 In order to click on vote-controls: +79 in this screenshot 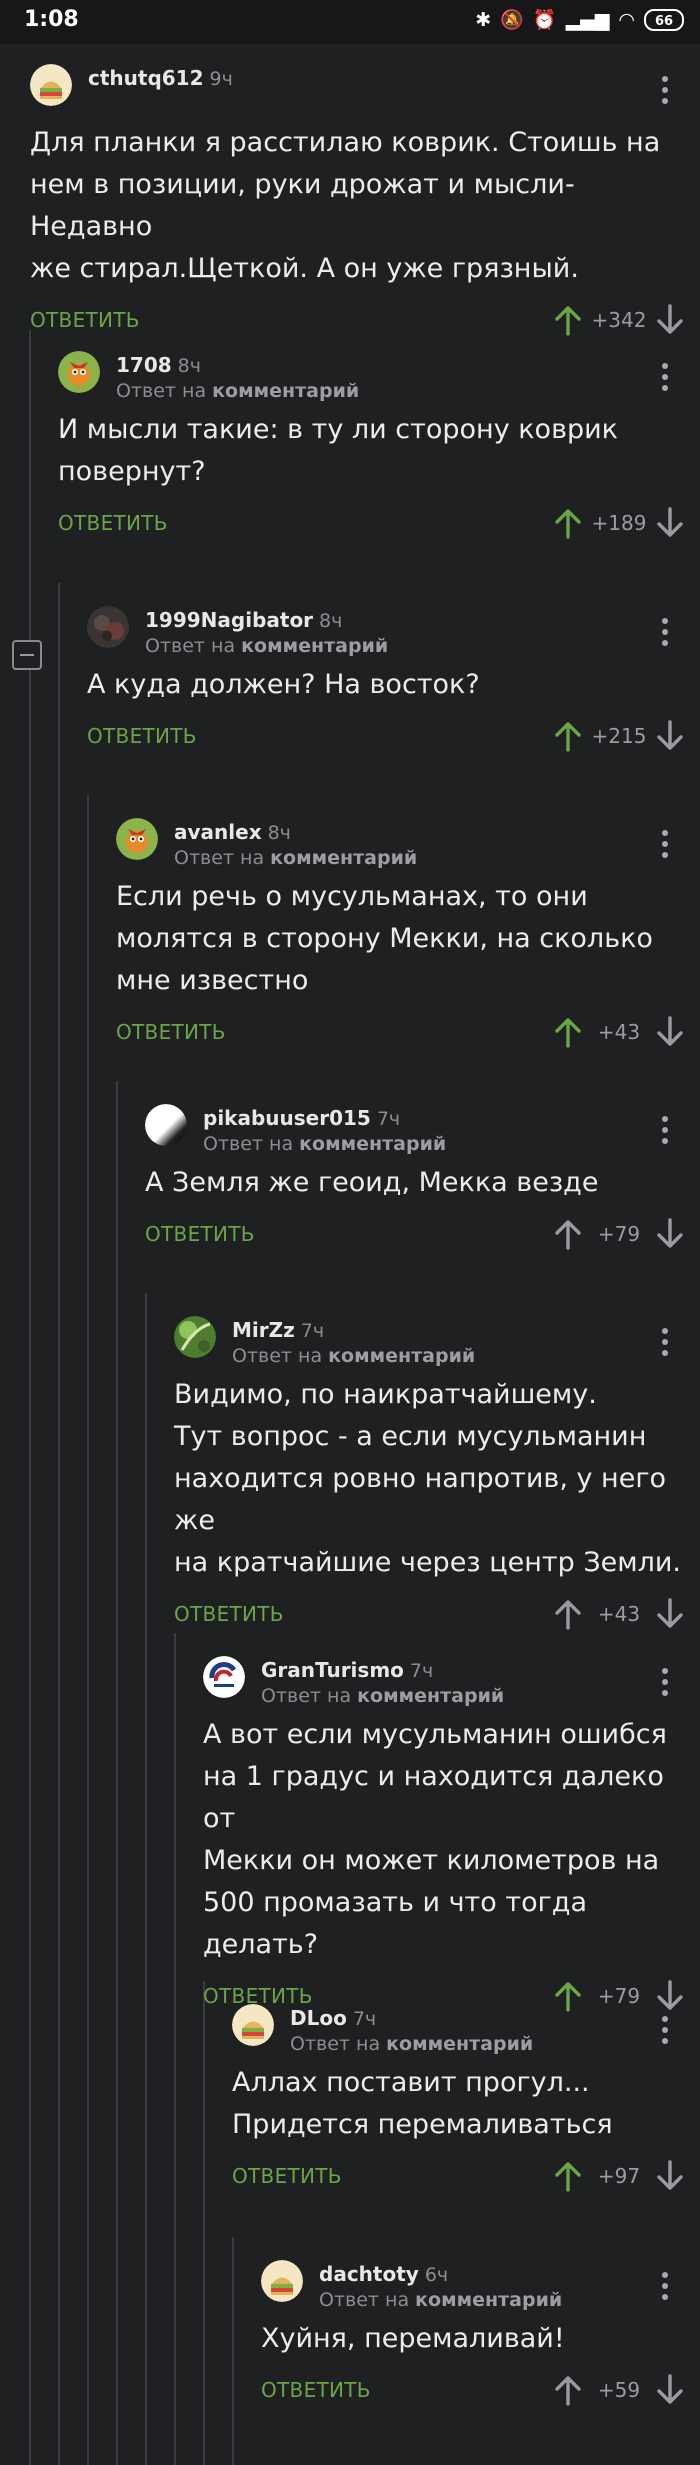, I will do `click(619, 1234)`.